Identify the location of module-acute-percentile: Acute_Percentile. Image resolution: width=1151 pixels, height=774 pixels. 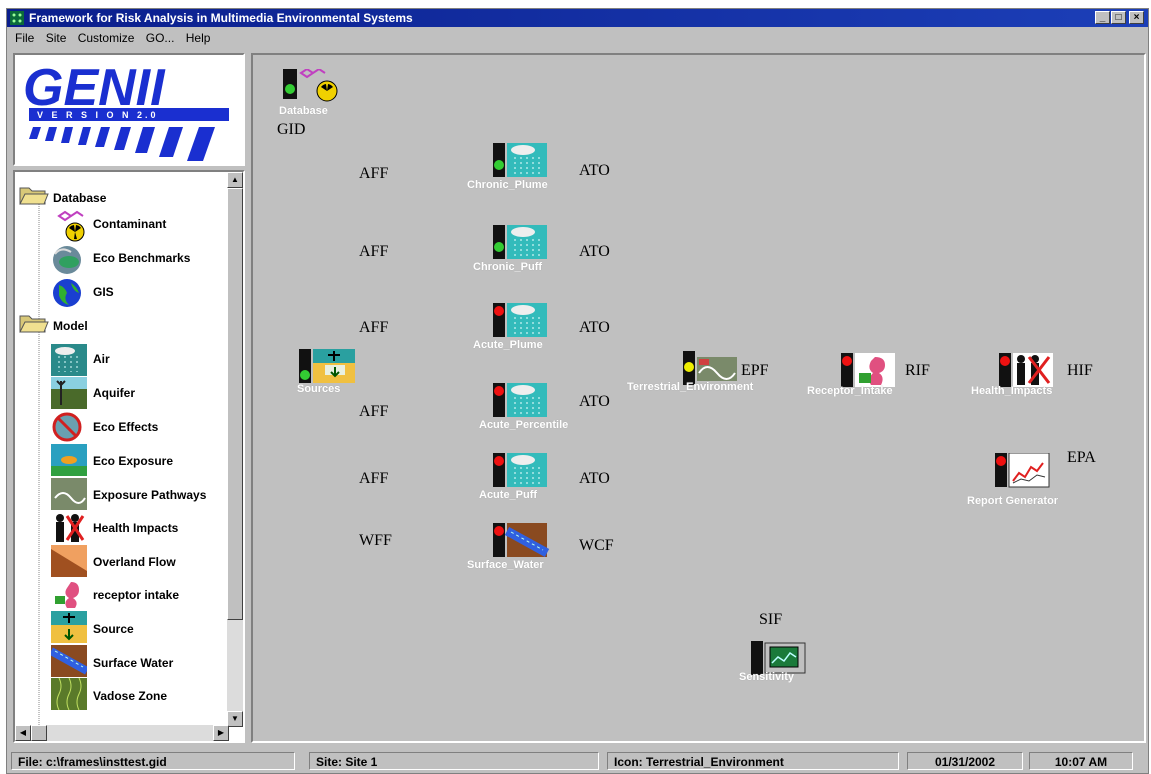
(523, 407).